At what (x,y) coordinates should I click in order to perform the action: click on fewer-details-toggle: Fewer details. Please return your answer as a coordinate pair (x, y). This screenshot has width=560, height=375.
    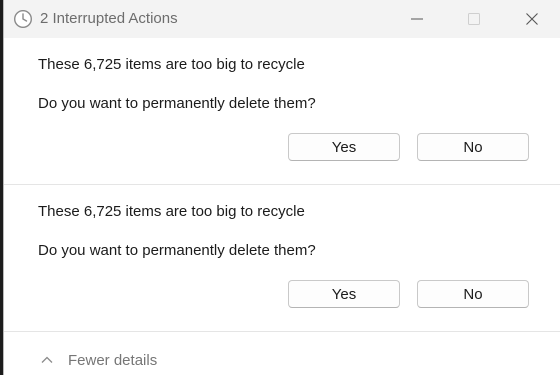
    Looking at the image, I should click on (98, 360).